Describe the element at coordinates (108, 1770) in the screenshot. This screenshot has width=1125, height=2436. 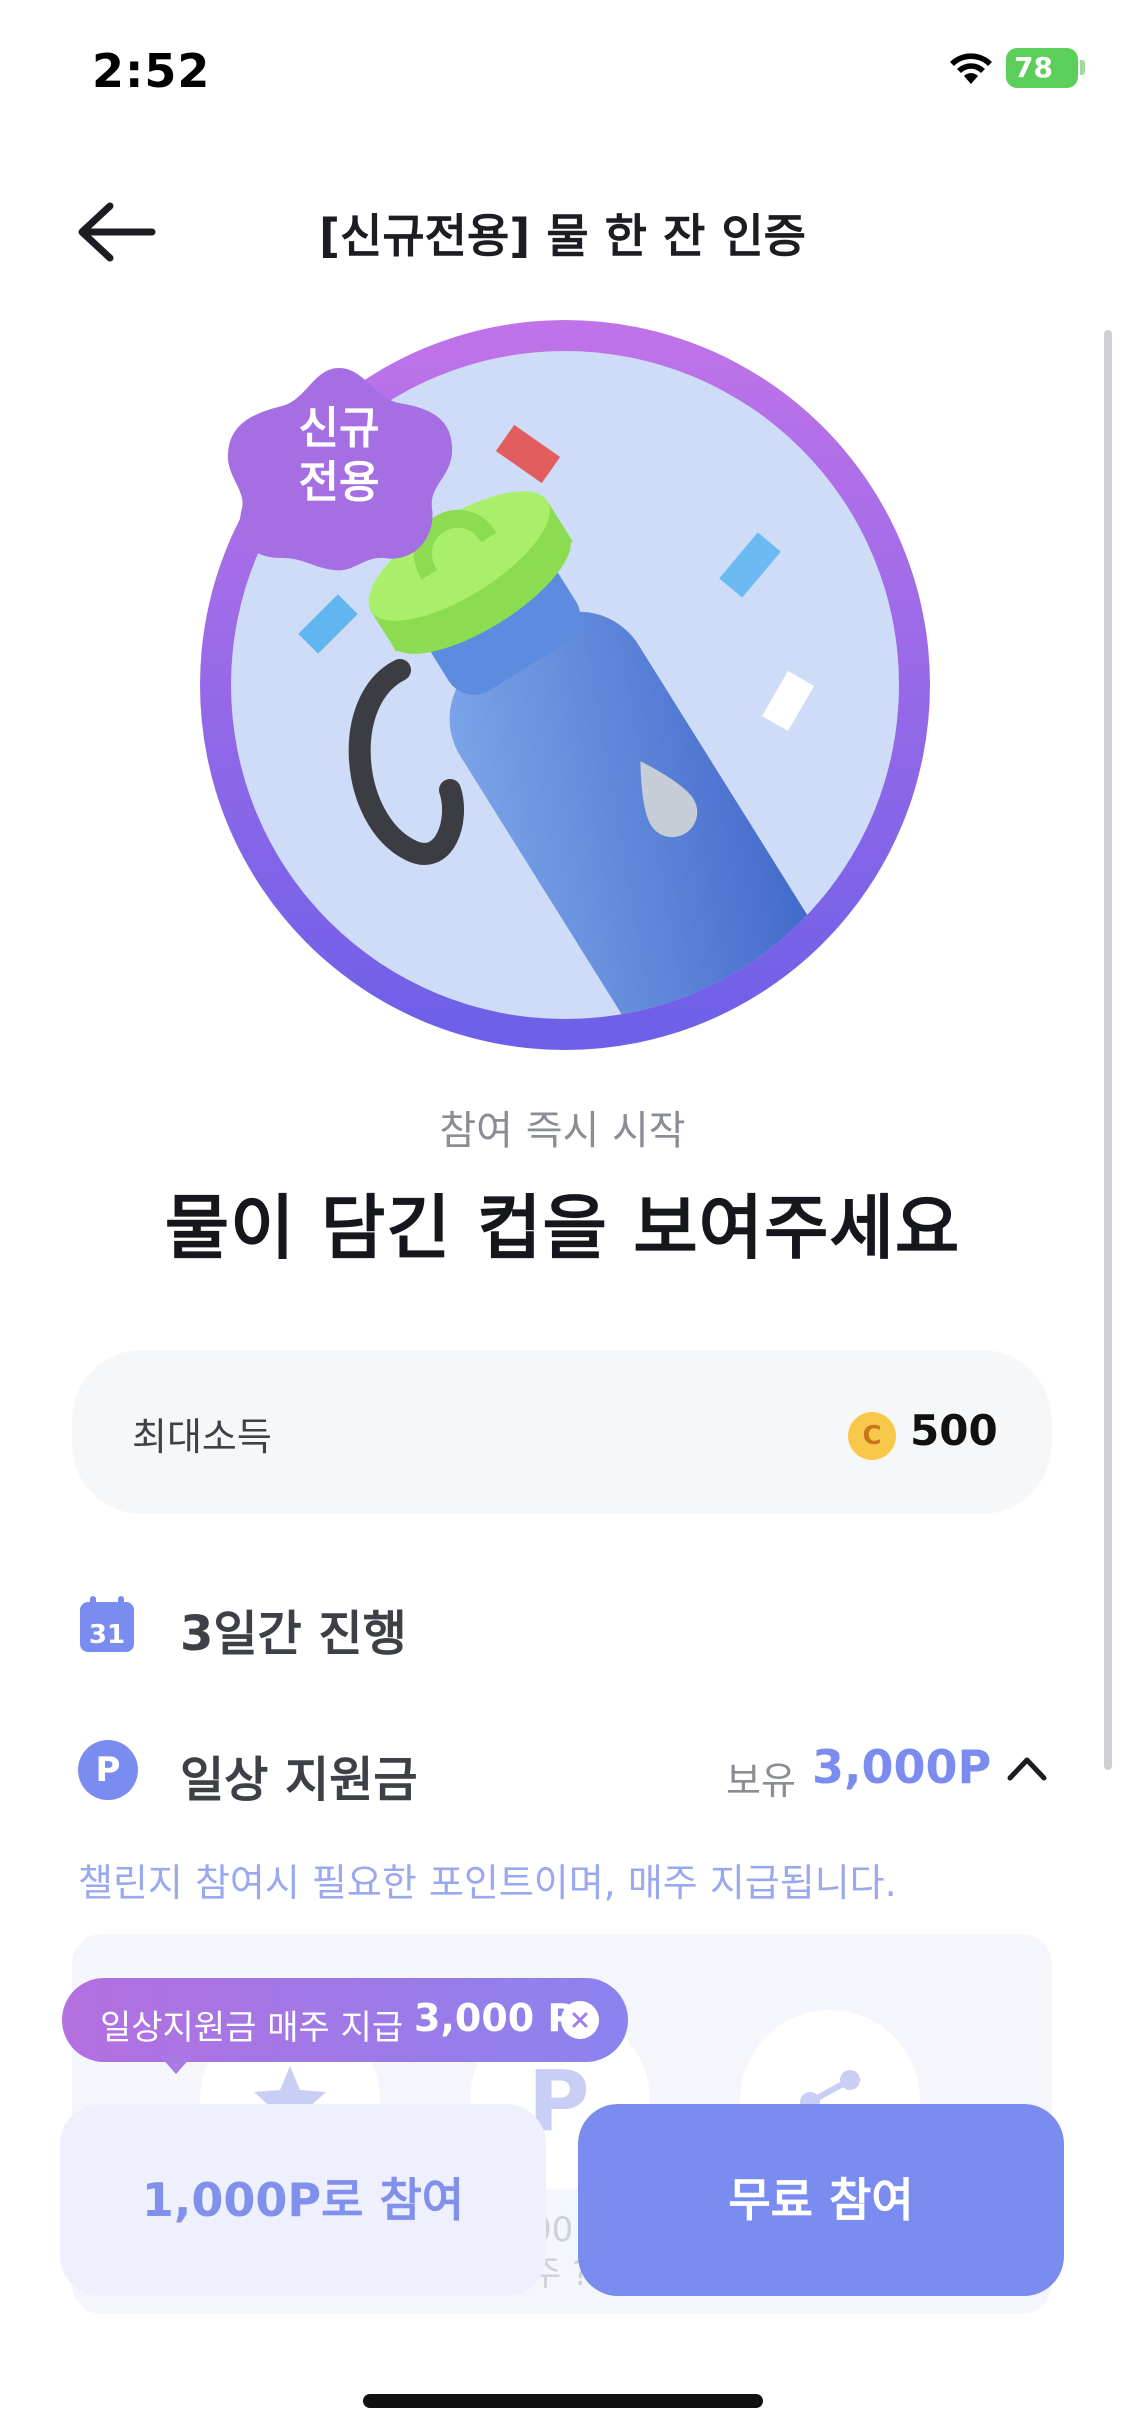
I see `point-icon: P` at that location.